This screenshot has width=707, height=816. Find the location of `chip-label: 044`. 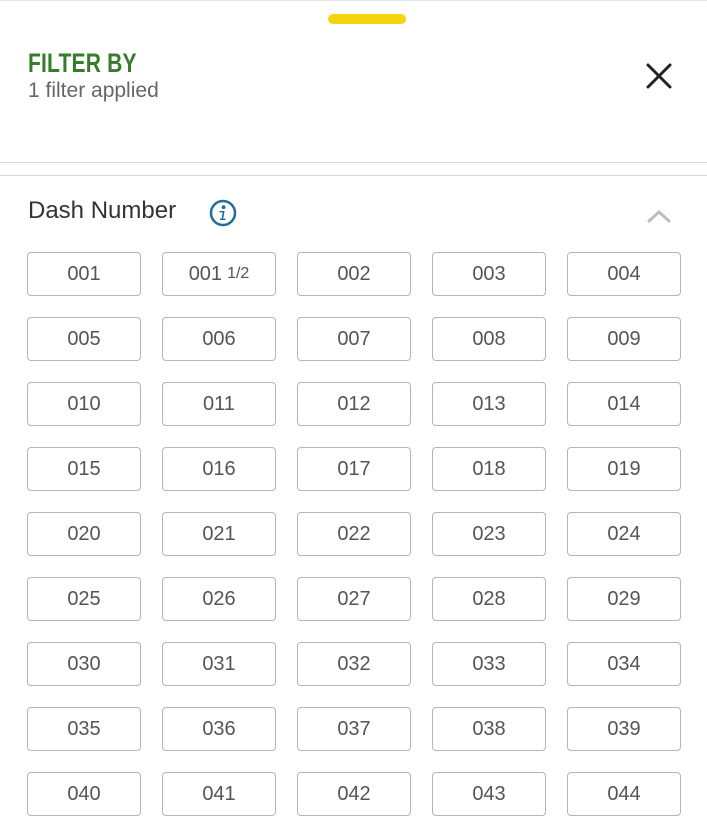

chip-label: 044 is located at coordinates (624, 793).